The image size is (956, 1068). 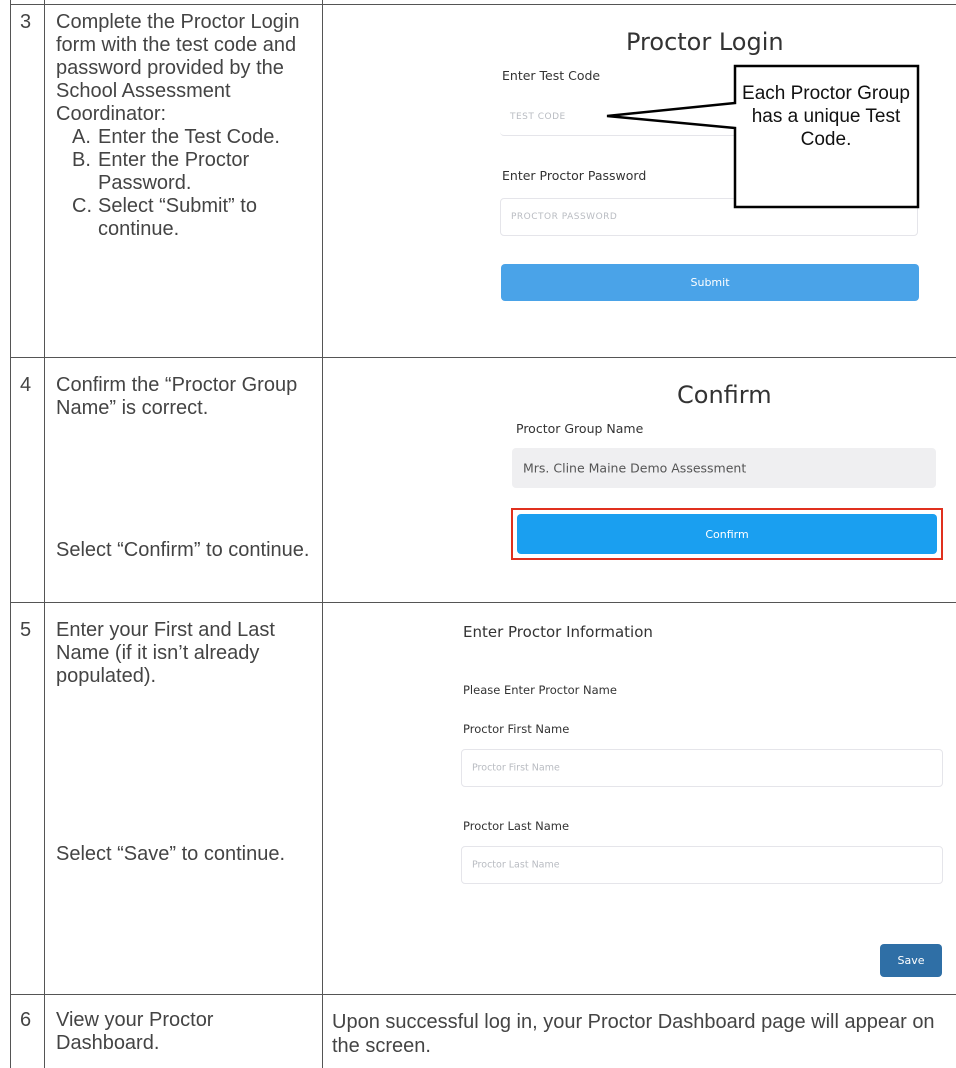 What do you see at coordinates (911, 960) in the screenshot?
I see `save-button: Save` at bounding box center [911, 960].